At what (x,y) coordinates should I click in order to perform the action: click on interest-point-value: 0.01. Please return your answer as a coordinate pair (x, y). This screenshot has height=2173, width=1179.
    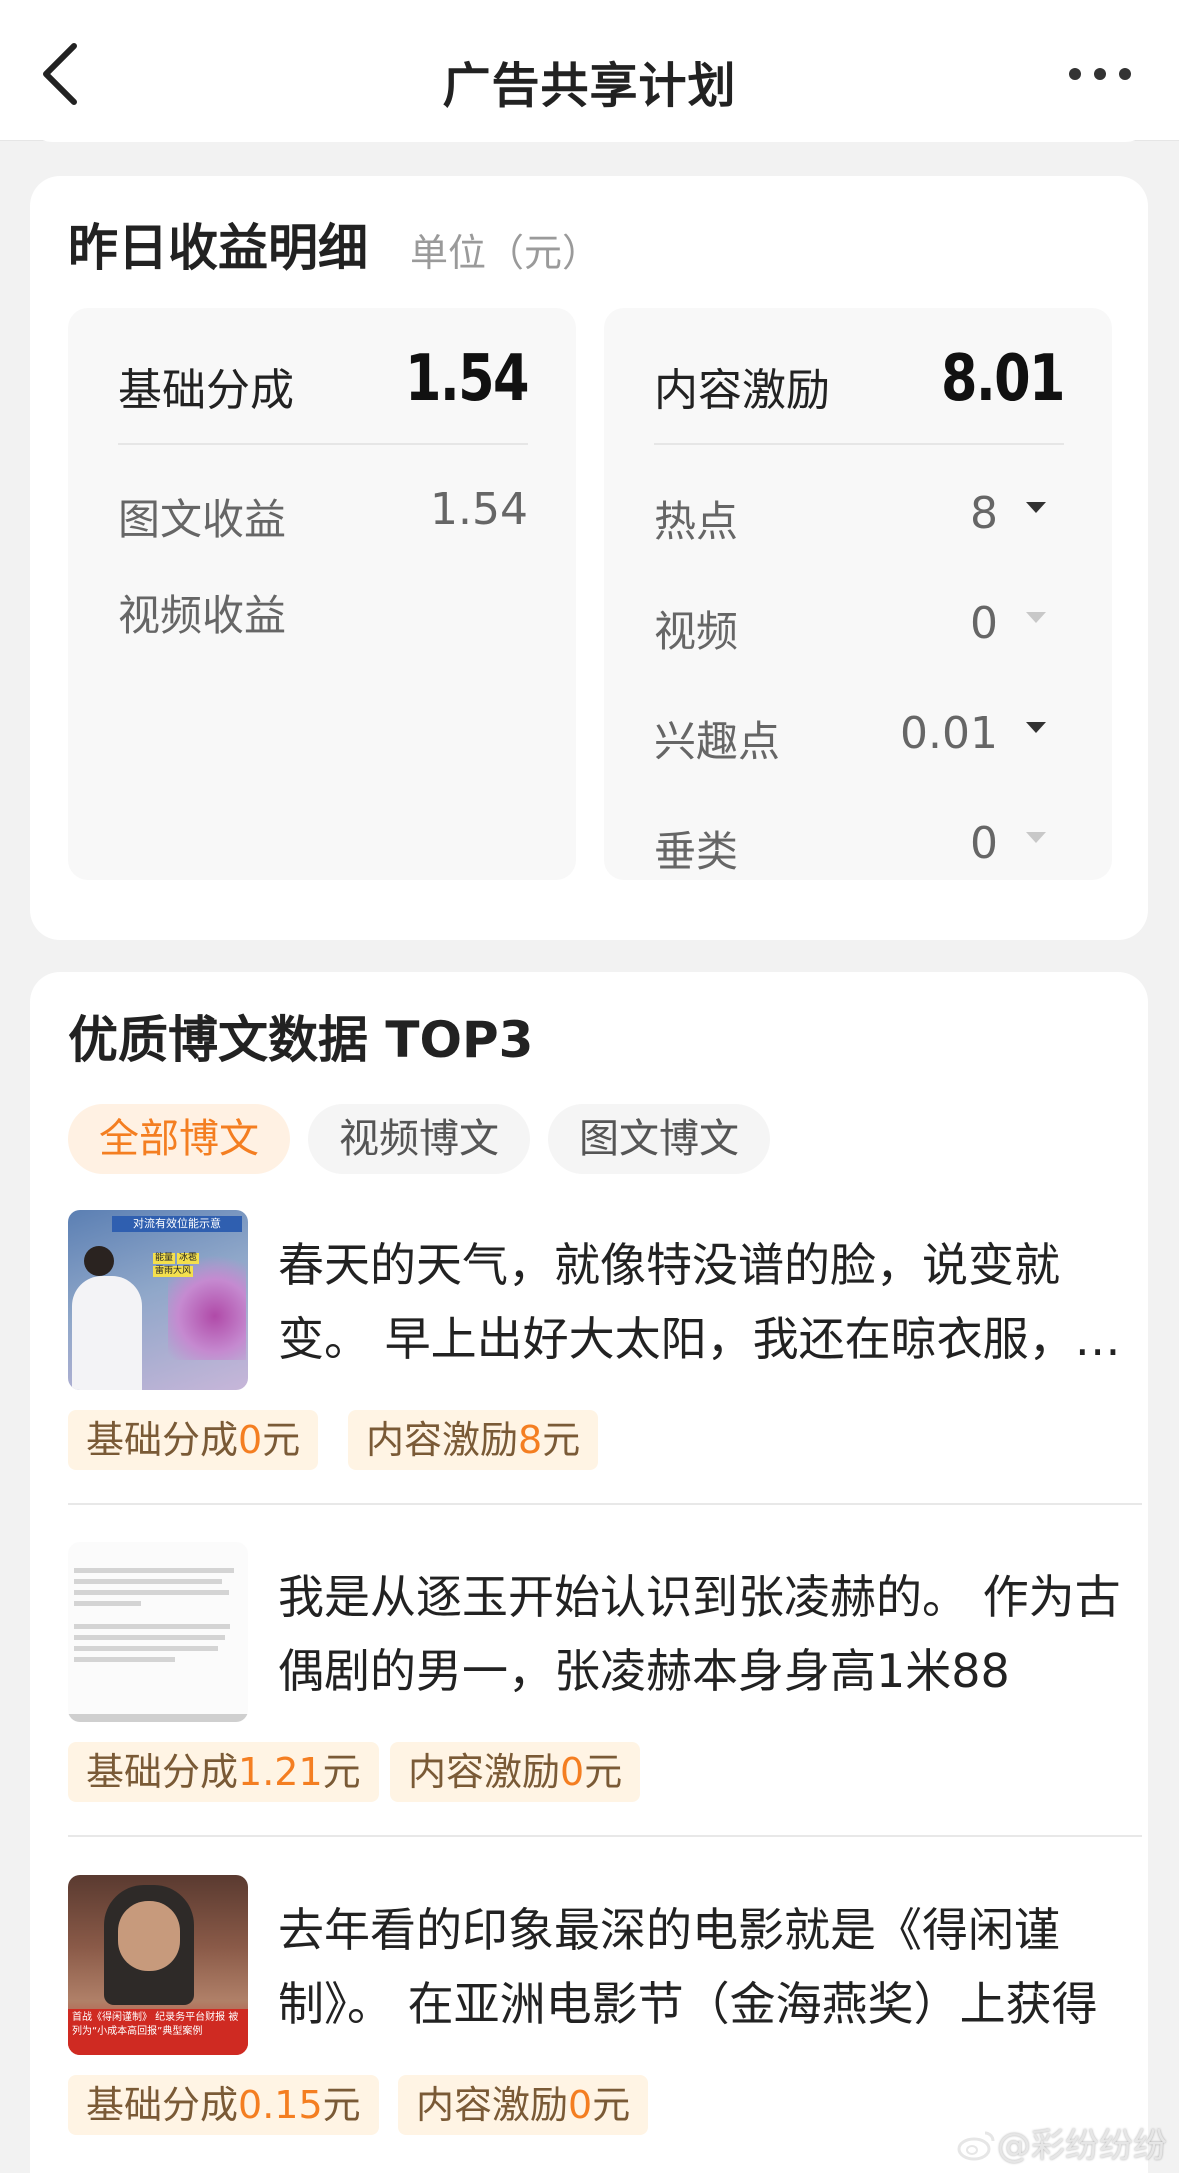
    Looking at the image, I should click on (949, 733).